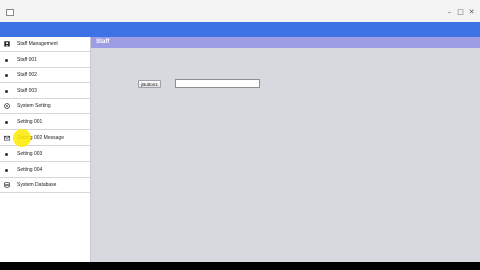 This screenshot has height=270, width=480. I want to click on sidebar-item-label: Setting 004, so click(30, 170).